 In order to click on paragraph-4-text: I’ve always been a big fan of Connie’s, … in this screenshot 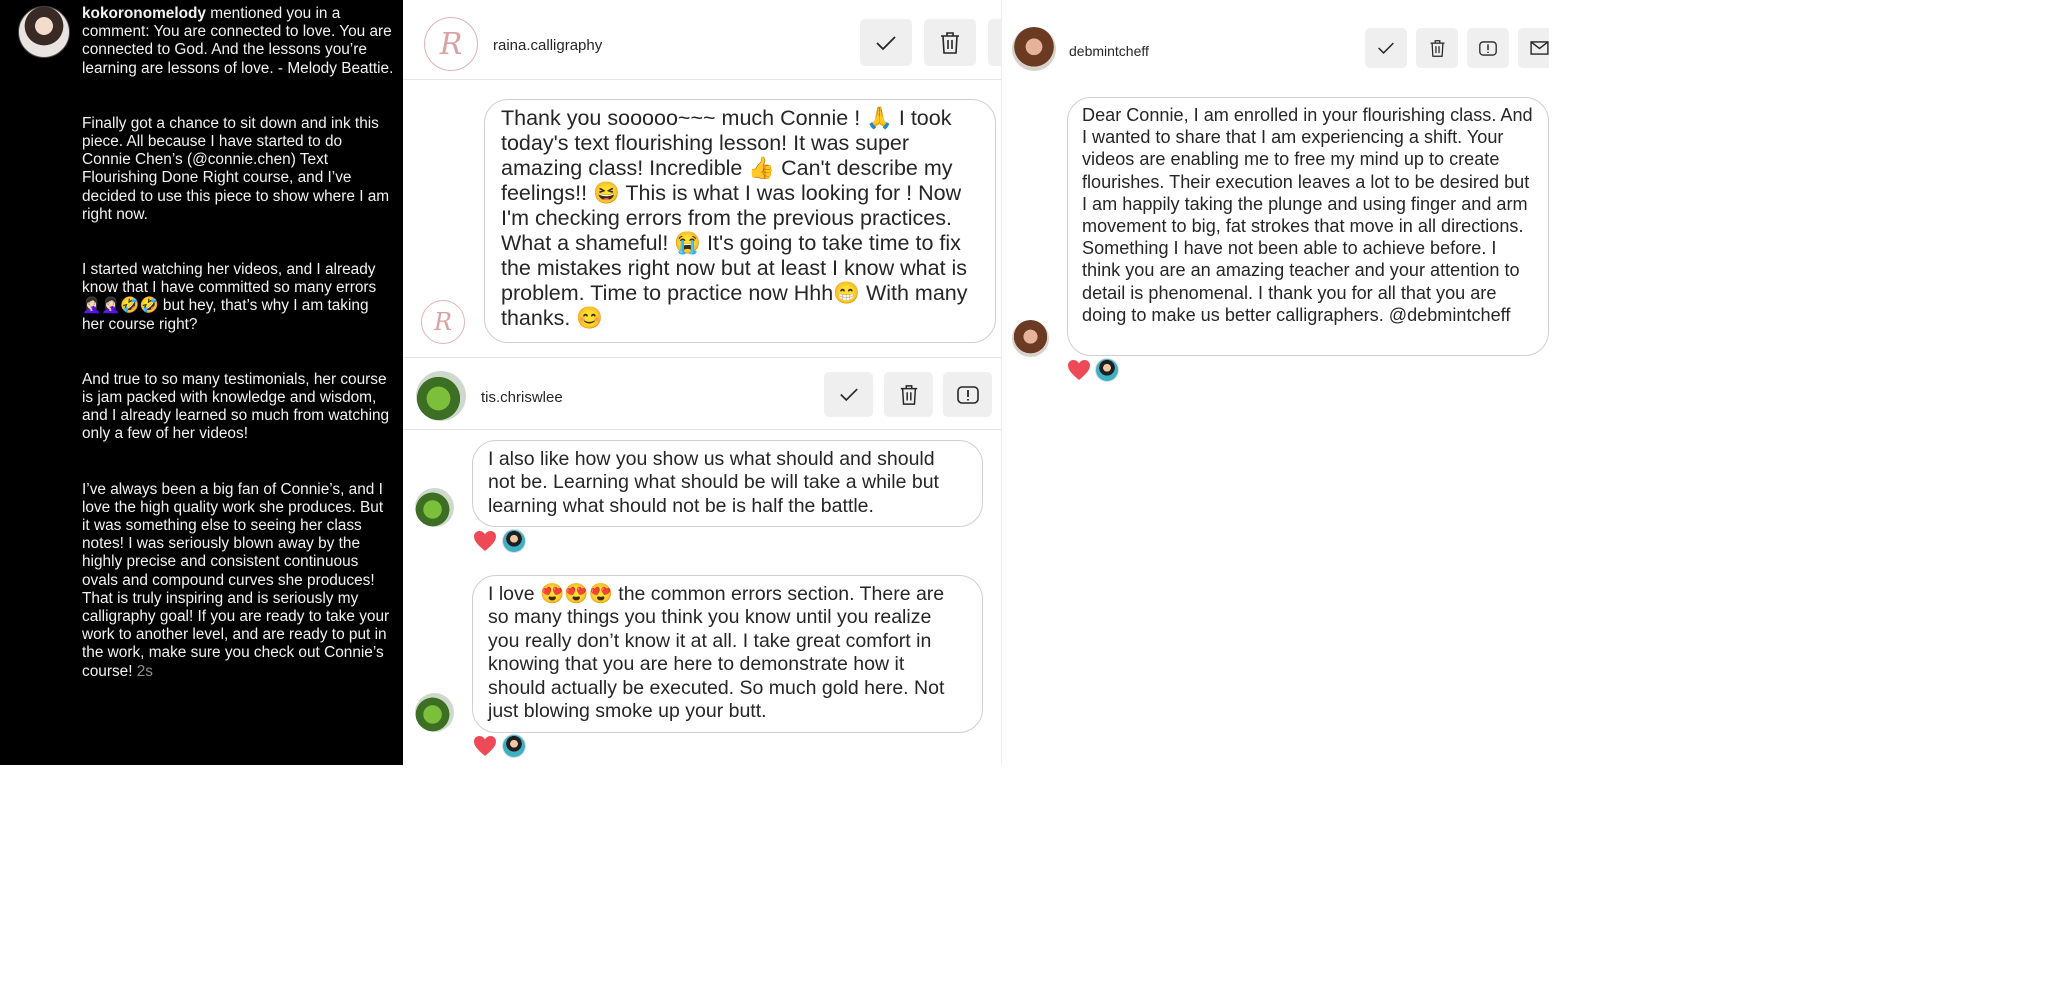, I will do `click(236, 580)`.